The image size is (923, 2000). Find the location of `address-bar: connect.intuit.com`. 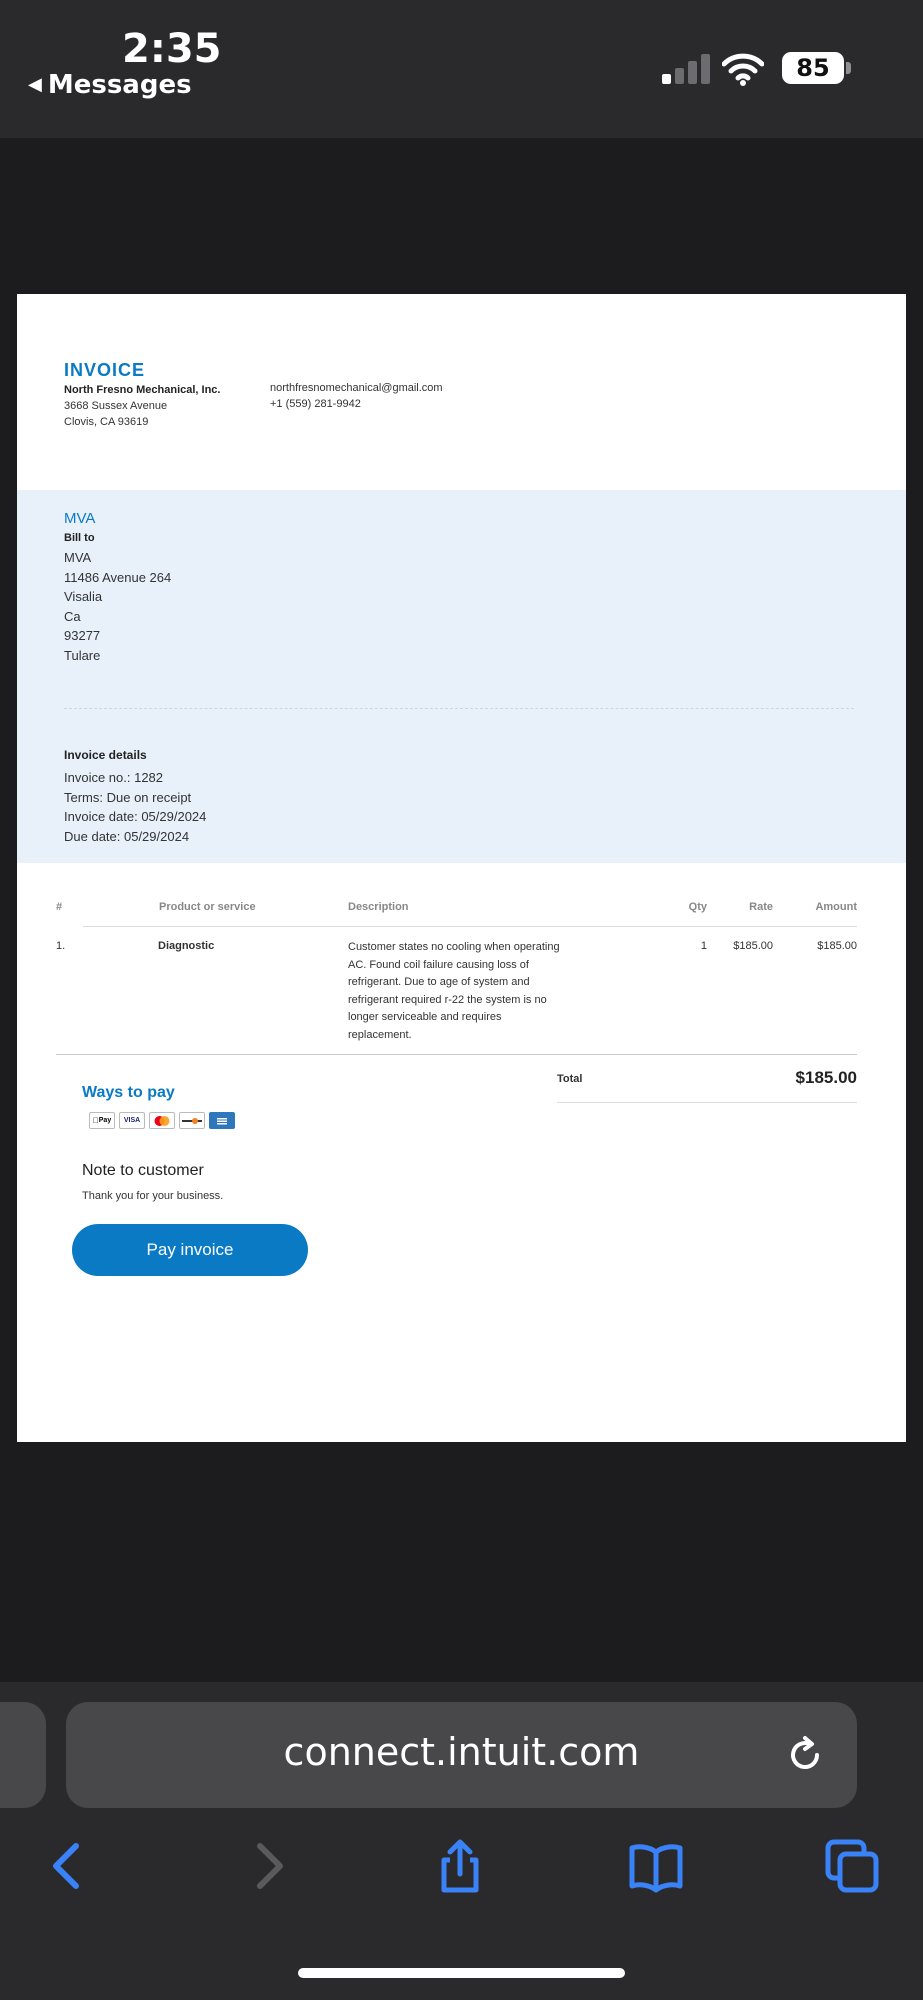

address-bar: connect.intuit.com is located at coordinates (461, 1755).